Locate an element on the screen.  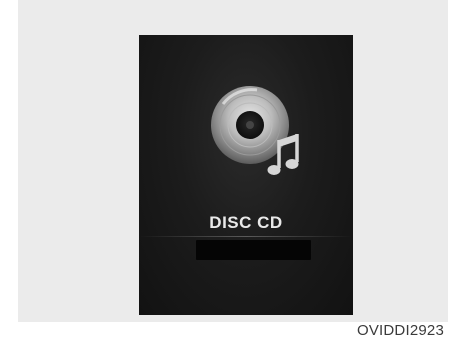
music-note-icon is located at coordinates (283, 154).